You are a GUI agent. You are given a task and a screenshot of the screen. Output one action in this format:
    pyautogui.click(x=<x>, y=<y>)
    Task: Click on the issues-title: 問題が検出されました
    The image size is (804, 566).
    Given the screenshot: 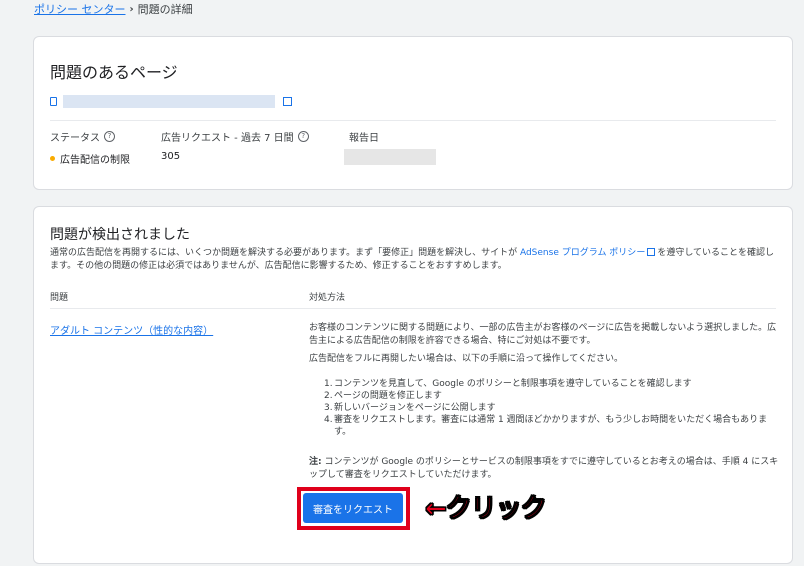 What is the action you would take?
    pyautogui.click(x=120, y=235)
    